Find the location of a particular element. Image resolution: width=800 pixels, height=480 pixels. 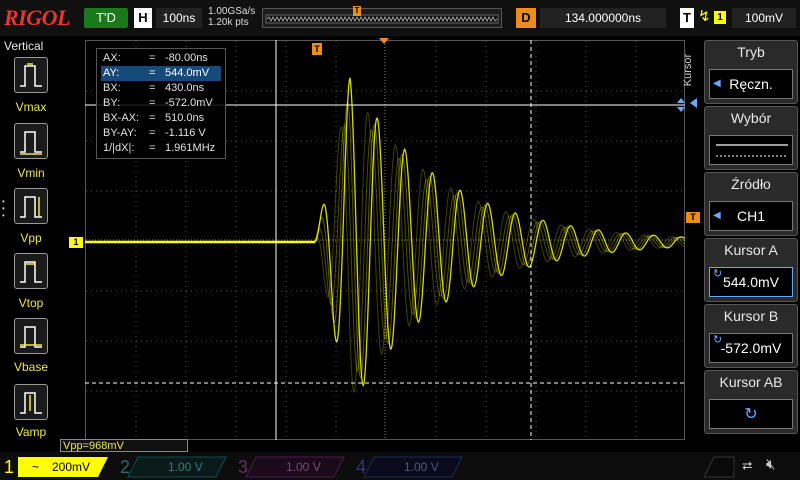

measure-vtop-button is located at coordinates (31, 271).